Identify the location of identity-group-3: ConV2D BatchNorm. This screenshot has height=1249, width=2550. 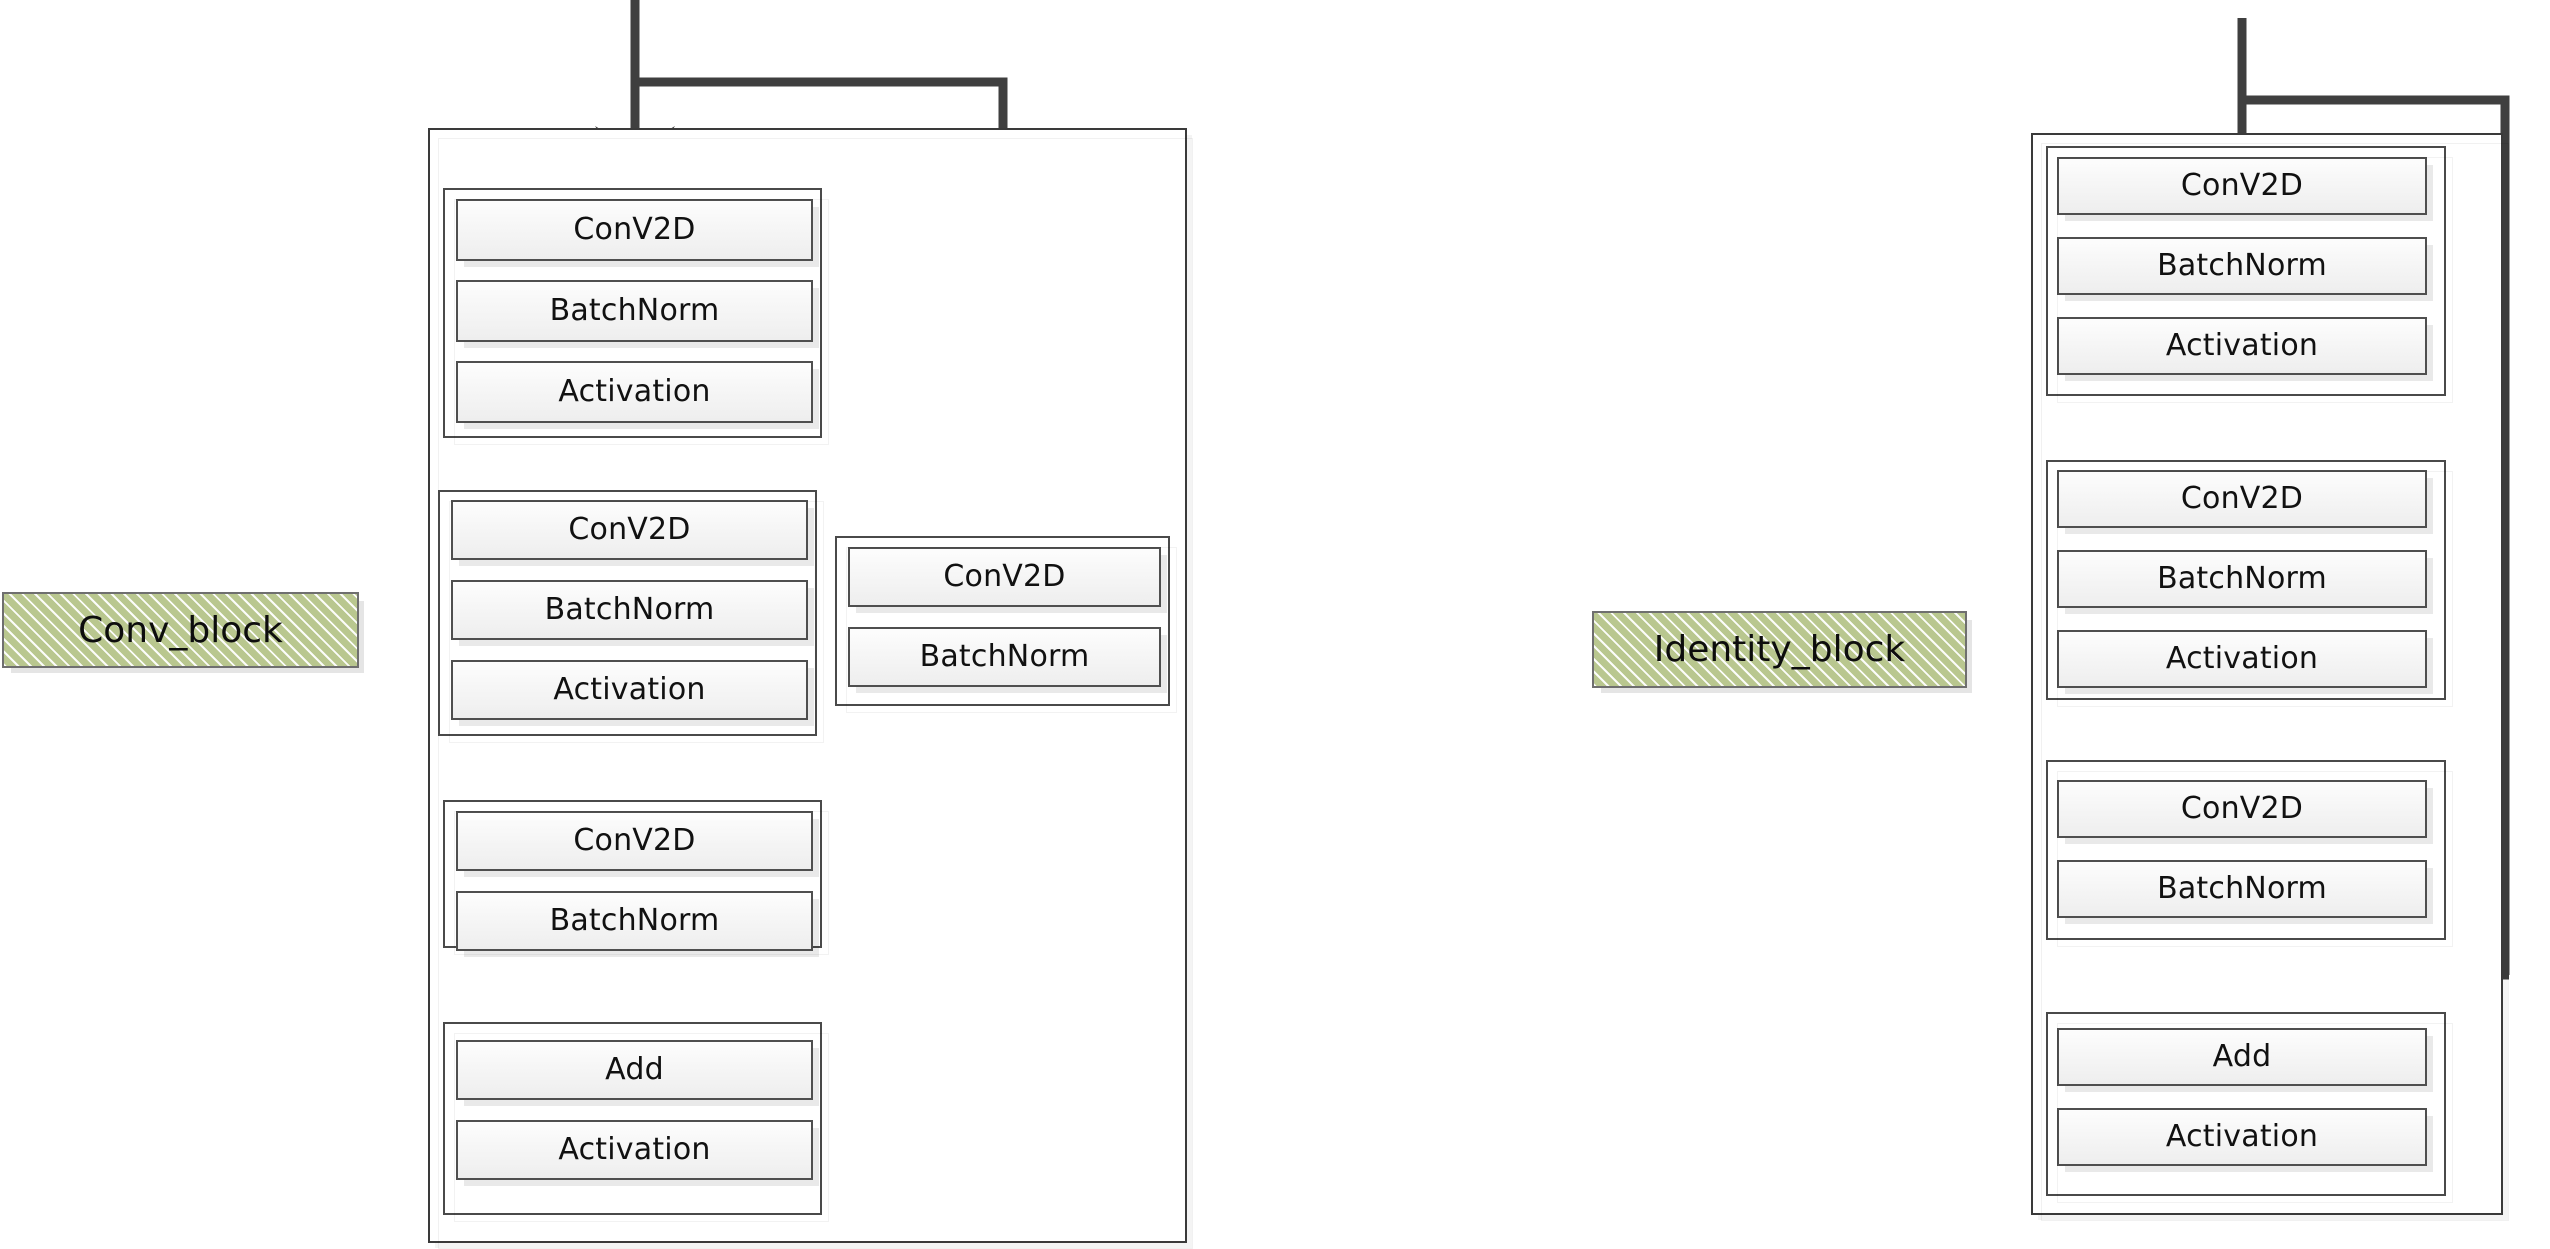
(2249, 853).